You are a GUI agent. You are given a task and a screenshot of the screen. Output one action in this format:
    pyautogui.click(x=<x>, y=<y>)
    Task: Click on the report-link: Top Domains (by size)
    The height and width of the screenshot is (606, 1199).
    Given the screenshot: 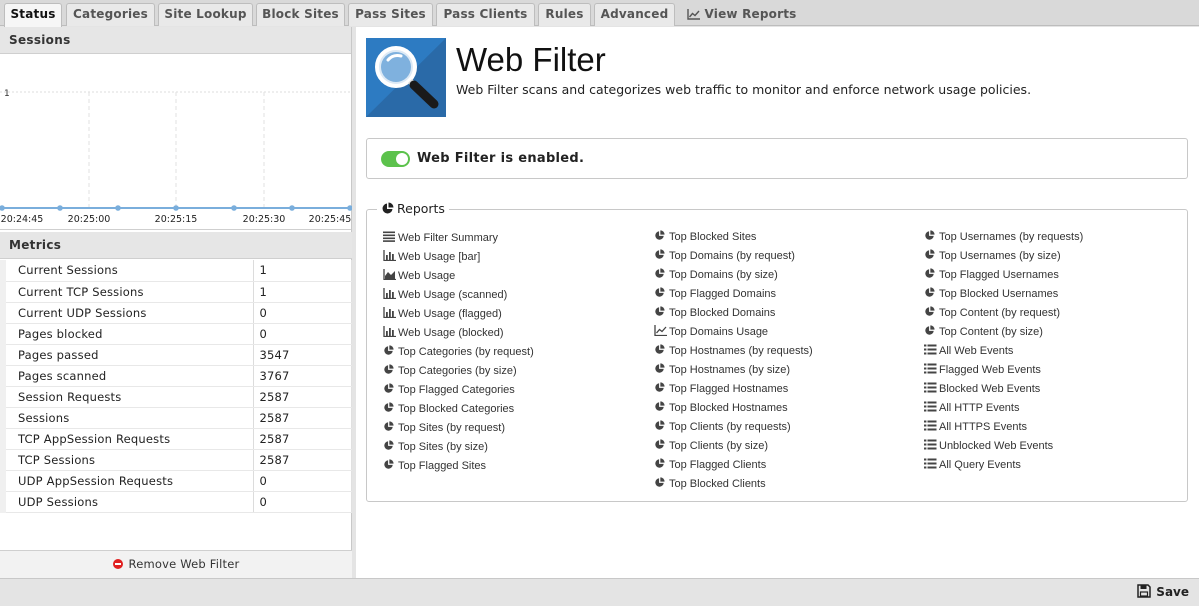 What is the action you would take?
    pyautogui.click(x=733, y=275)
    